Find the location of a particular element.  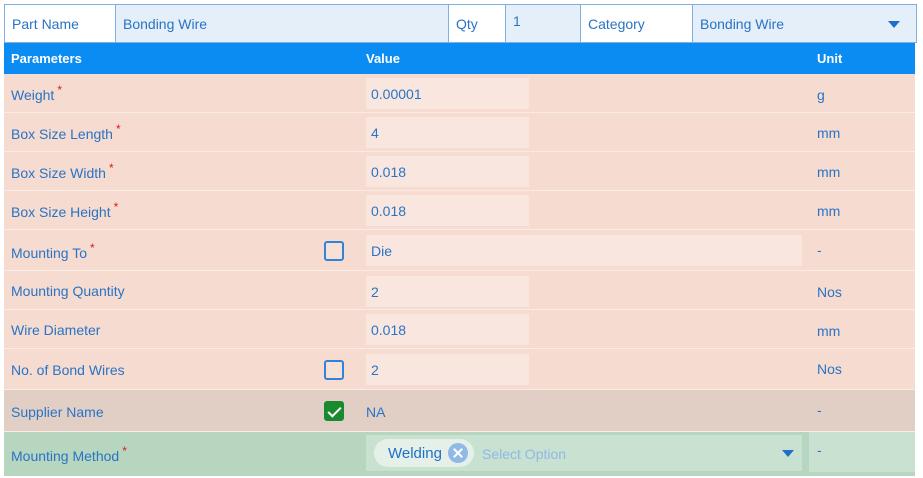

box-size-length-input: 4 is located at coordinates (447, 132).